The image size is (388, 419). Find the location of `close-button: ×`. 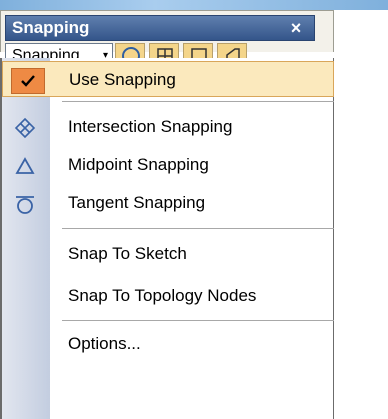

close-button: × is located at coordinates (296, 28).